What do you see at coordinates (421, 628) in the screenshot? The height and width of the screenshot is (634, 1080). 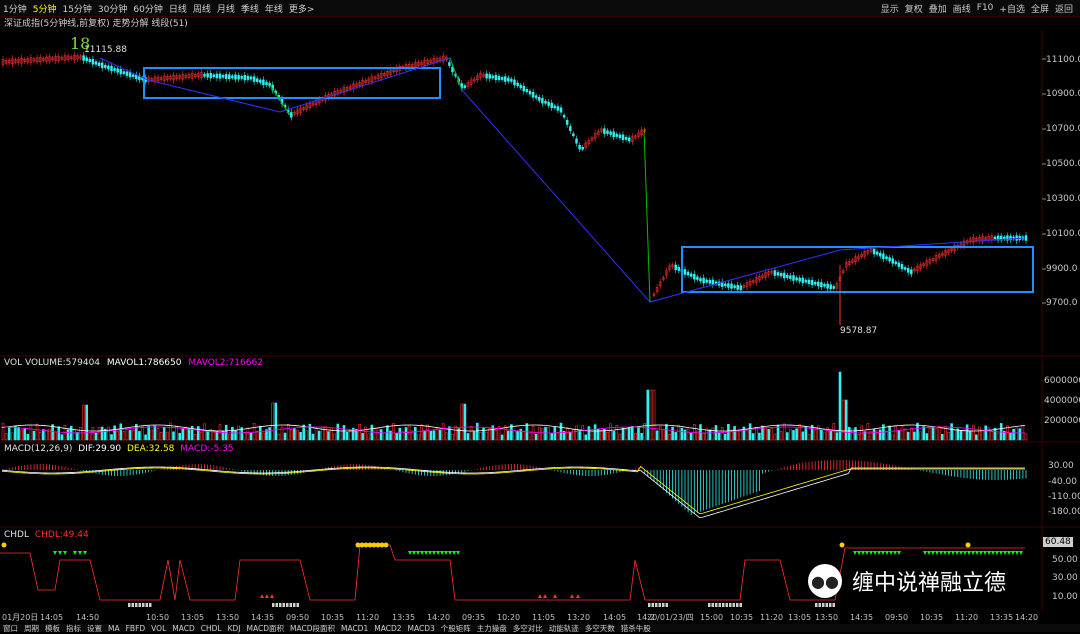 I see `tab-macd3: MACD3` at bounding box center [421, 628].